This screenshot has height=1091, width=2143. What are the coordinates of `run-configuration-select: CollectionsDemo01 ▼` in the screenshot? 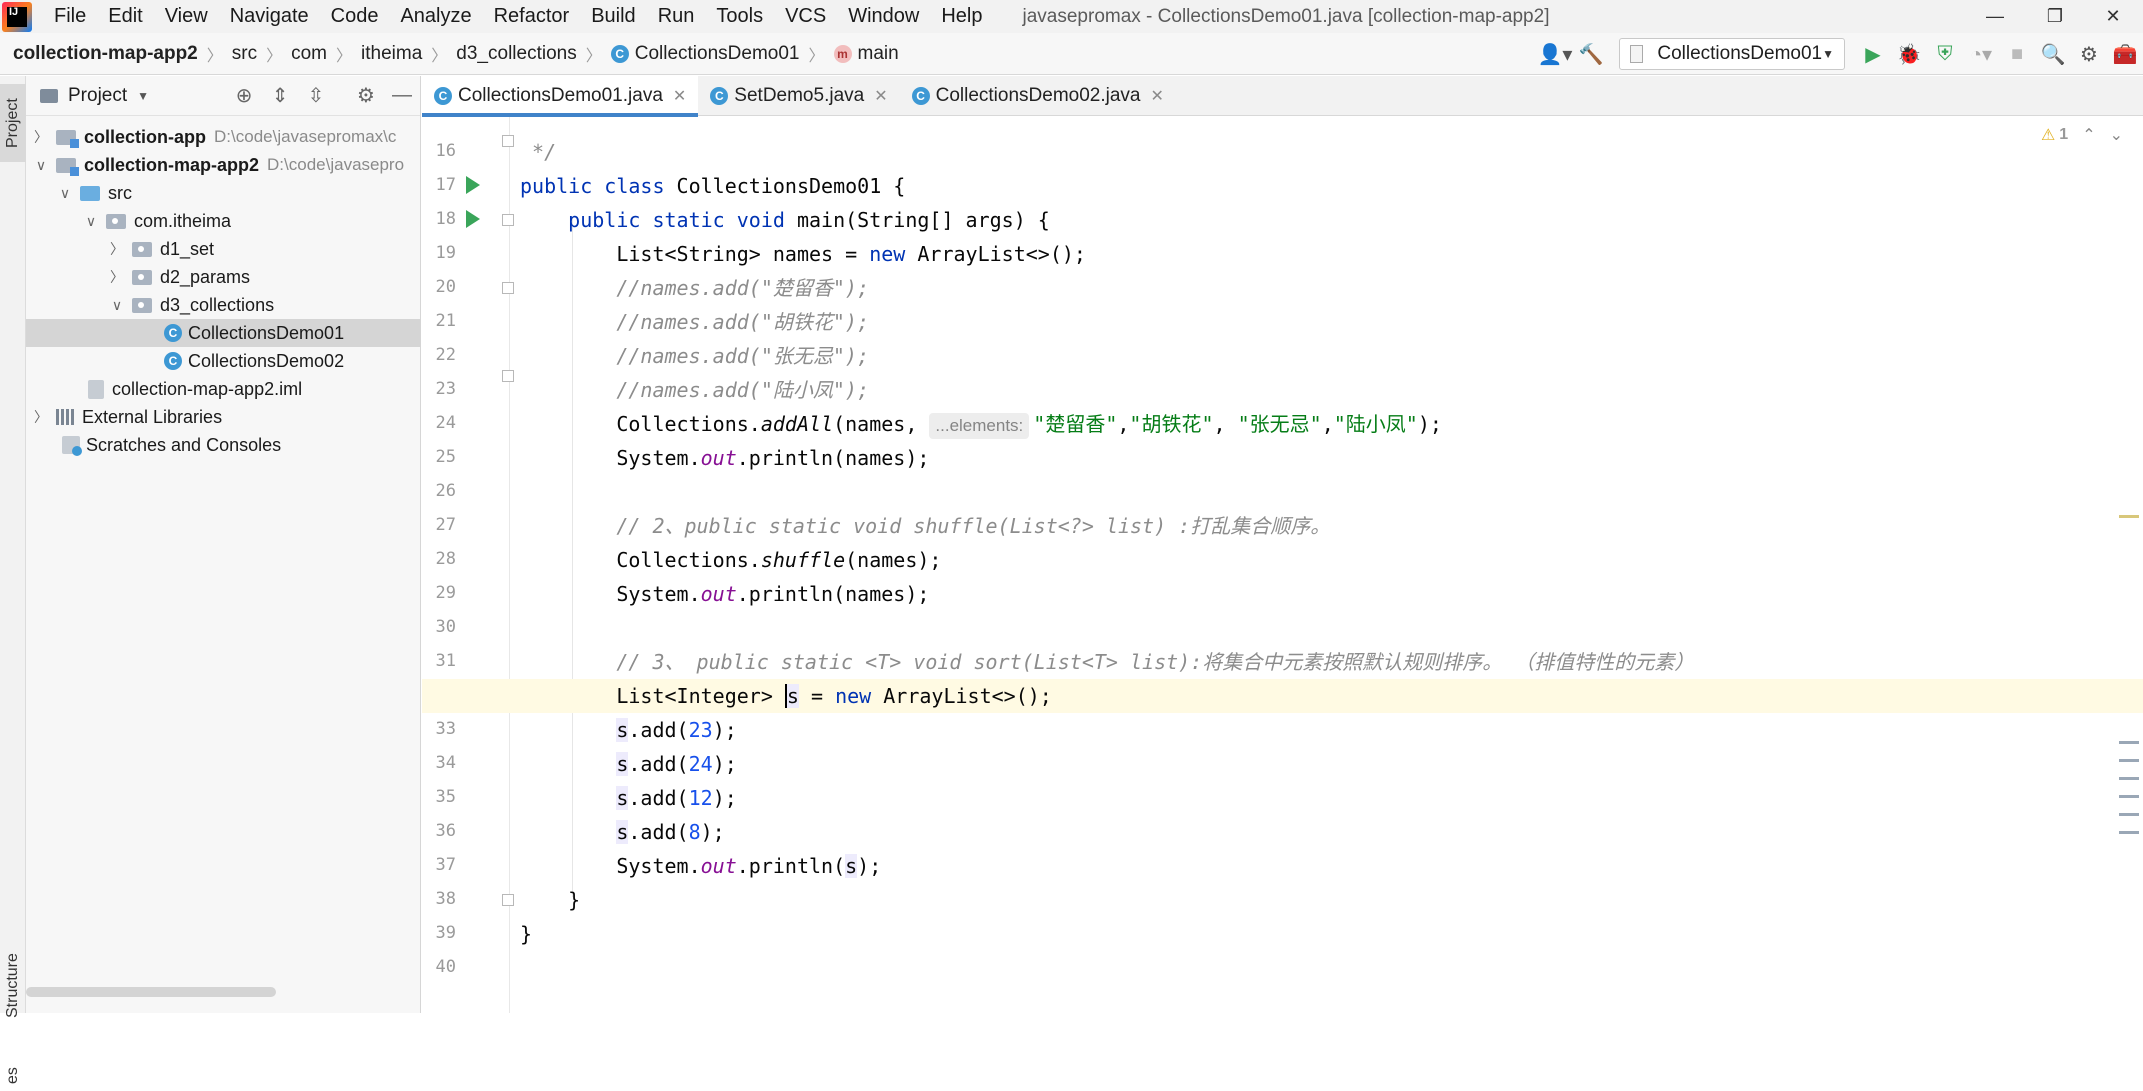 It's located at (1732, 54).